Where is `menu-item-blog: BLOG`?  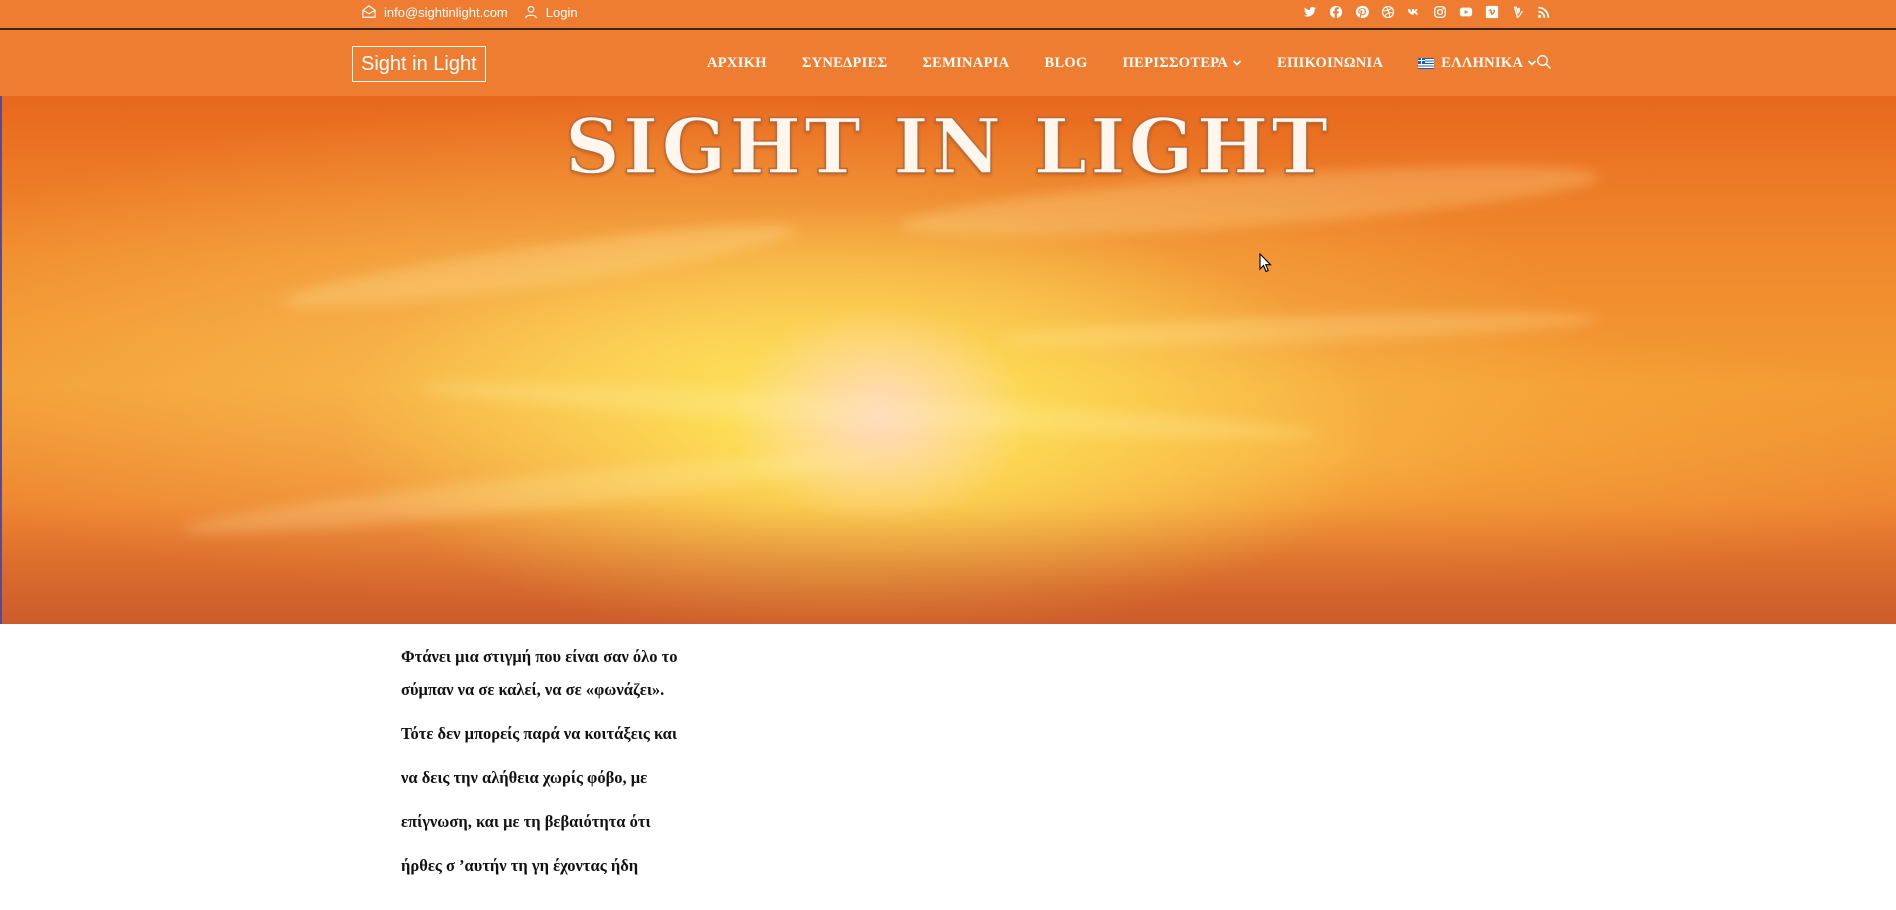 menu-item-blog: BLOG is located at coordinates (1065, 63).